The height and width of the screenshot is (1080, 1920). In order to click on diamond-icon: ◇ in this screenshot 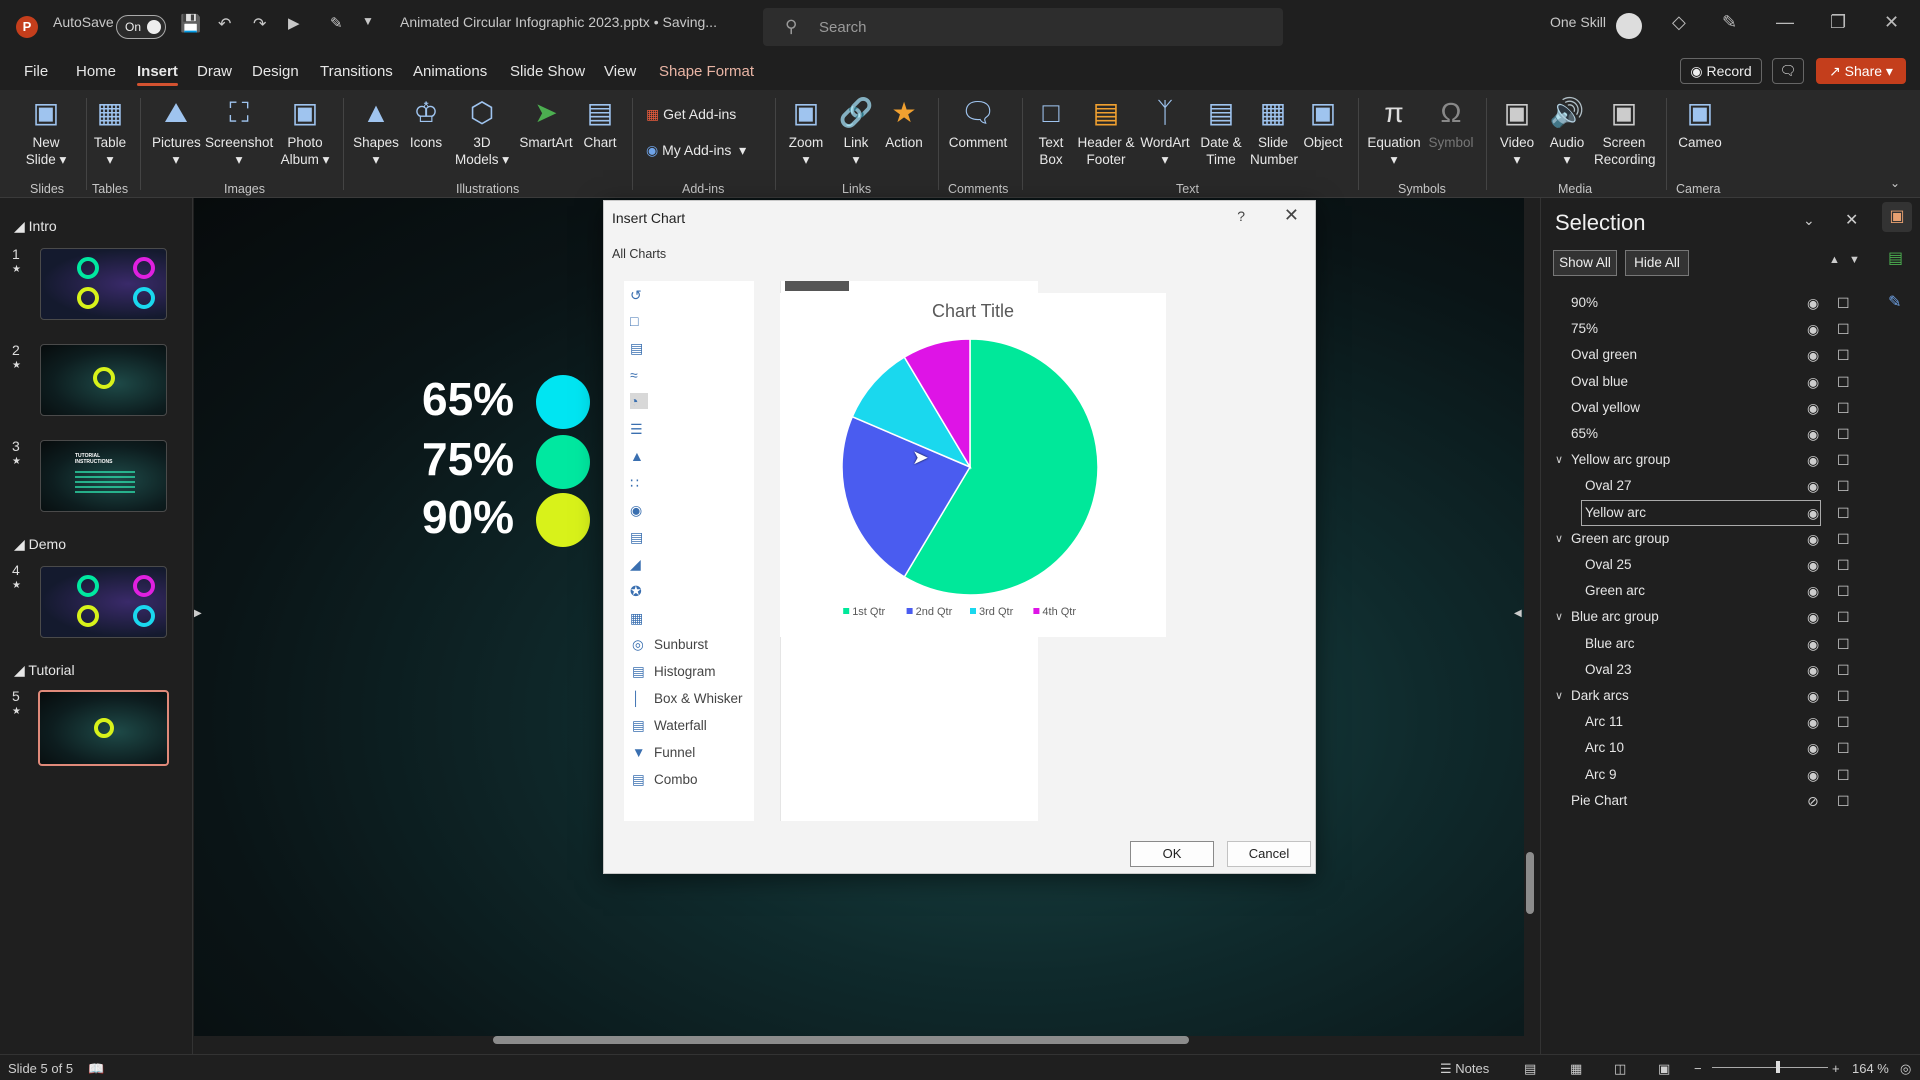, I will do `click(1679, 22)`.